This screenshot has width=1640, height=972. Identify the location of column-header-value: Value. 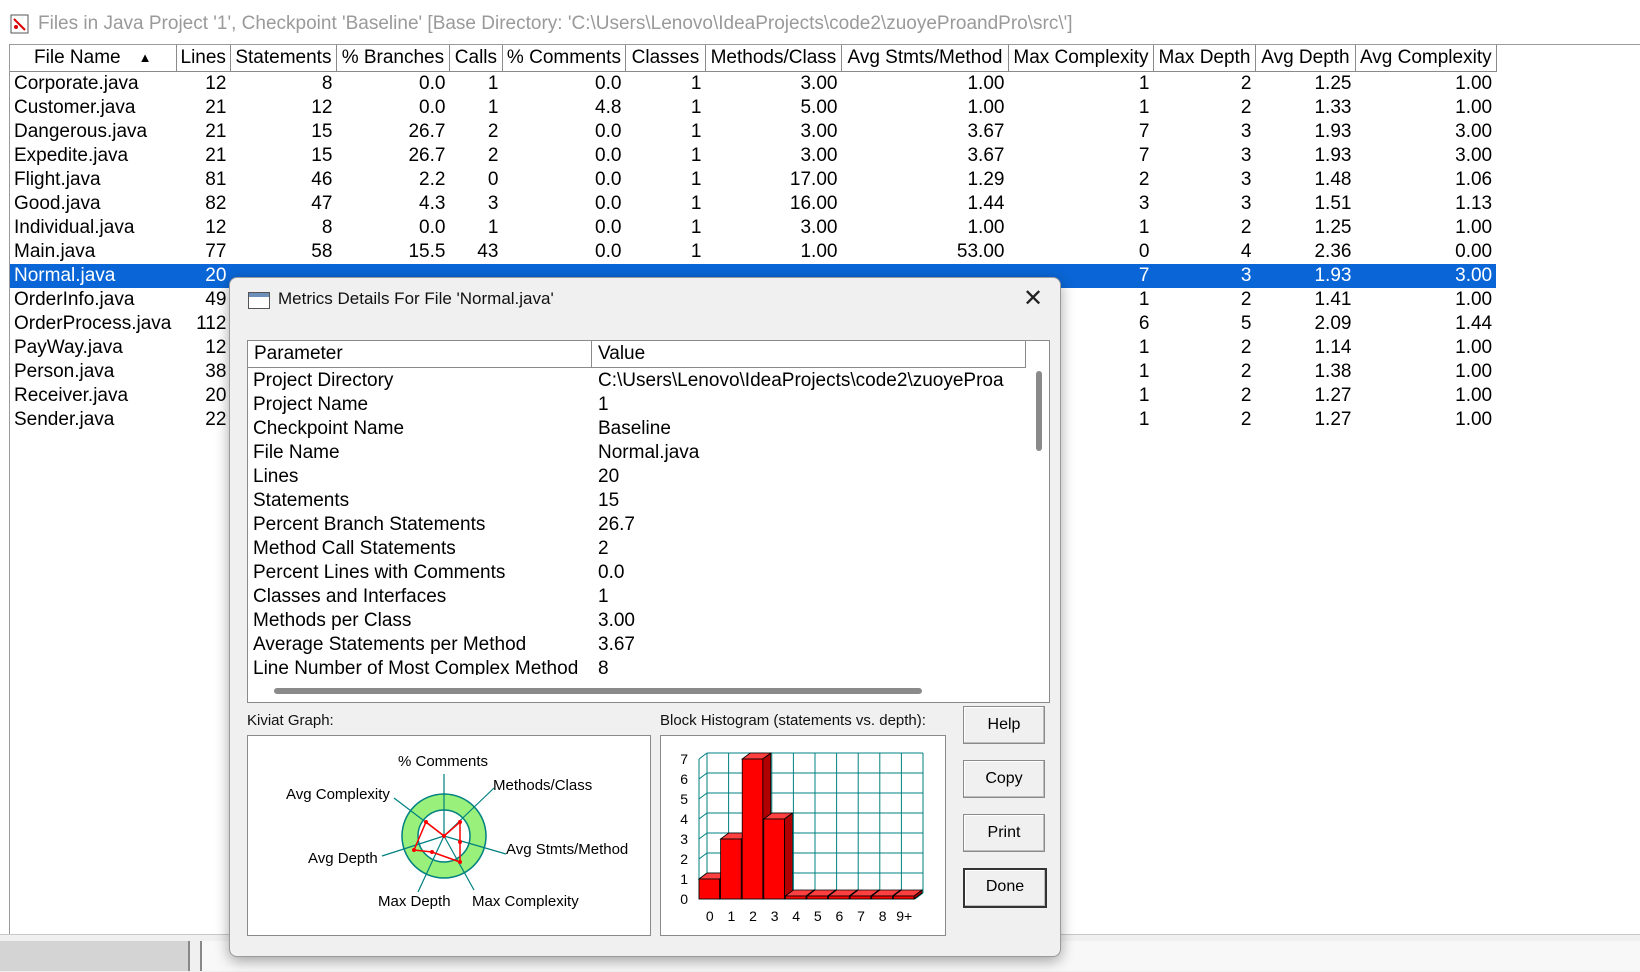
(809, 354).